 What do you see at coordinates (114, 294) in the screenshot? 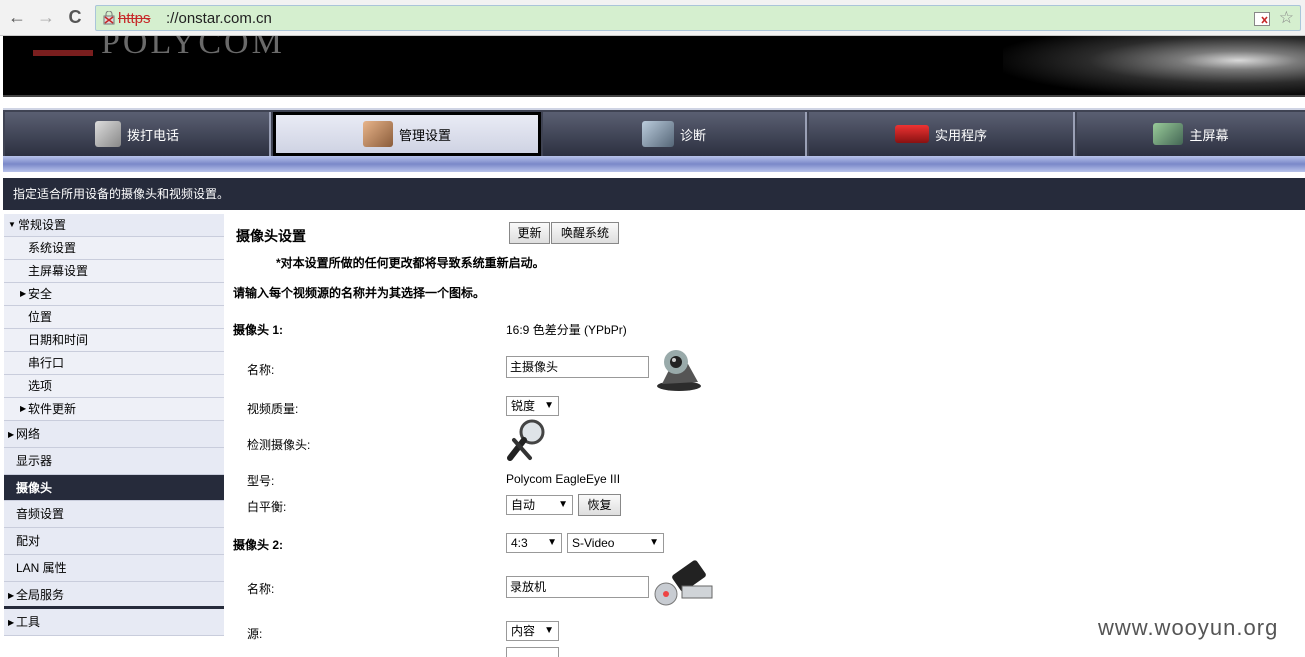
I see `sidebar-item-security: ▶ 安全` at bounding box center [114, 294].